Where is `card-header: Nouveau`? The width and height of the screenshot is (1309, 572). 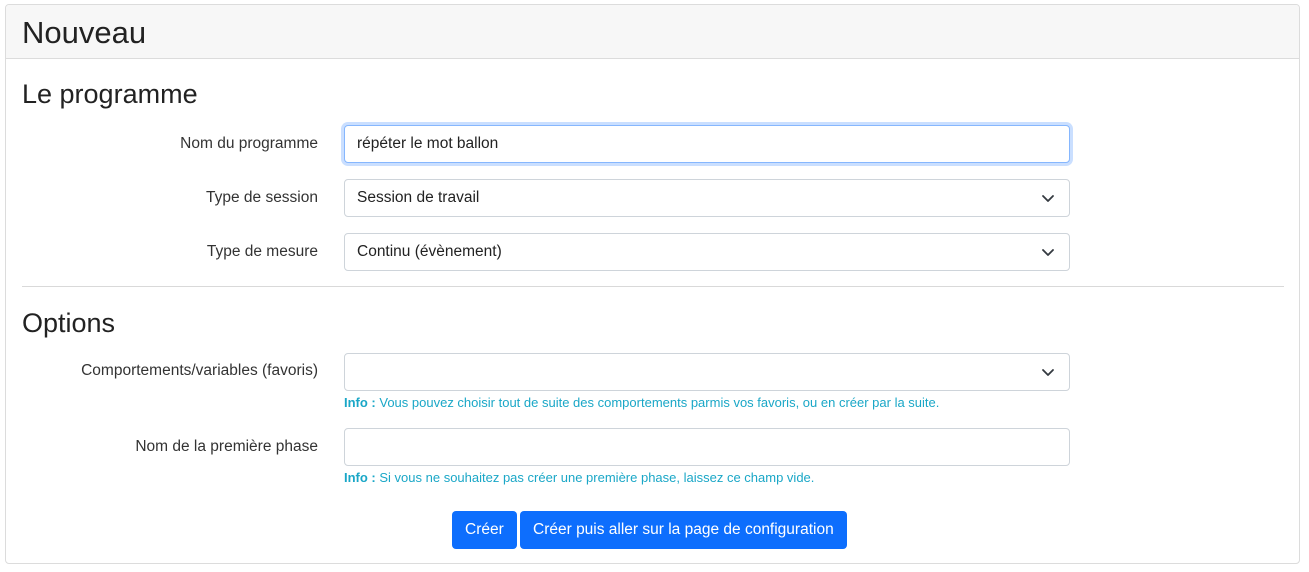
card-header: Nouveau is located at coordinates (652, 32).